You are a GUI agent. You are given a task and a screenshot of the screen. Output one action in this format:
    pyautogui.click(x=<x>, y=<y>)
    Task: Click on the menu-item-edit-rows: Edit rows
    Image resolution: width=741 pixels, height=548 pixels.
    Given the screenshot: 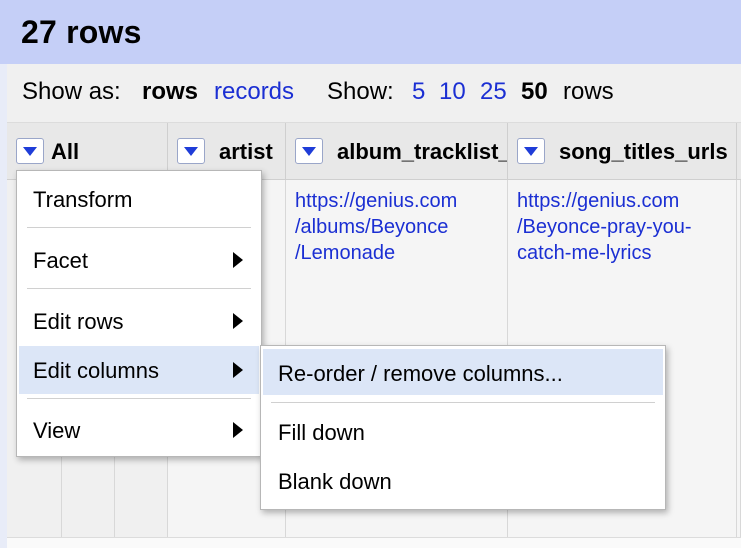 What is the action you would take?
    pyautogui.click(x=139, y=321)
    